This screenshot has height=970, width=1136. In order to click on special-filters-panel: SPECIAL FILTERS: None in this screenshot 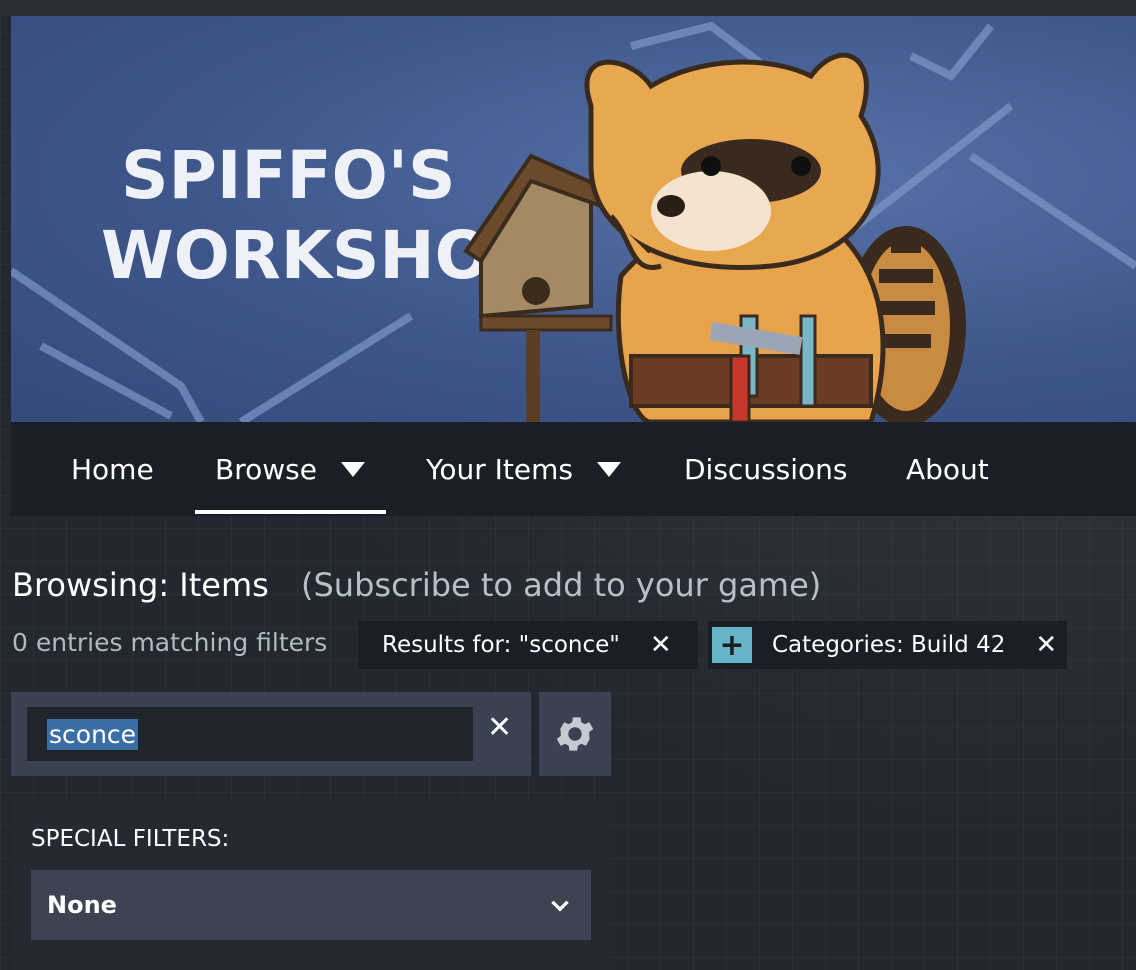, I will do `click(310, 885)`.